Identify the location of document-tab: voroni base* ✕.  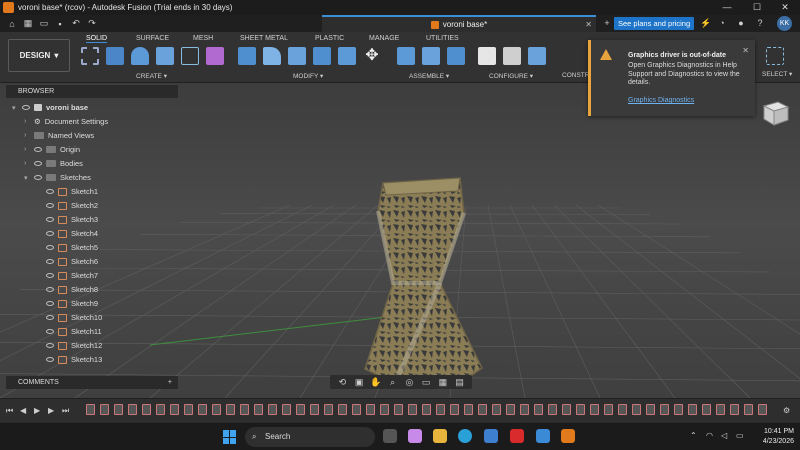
(459, 23).